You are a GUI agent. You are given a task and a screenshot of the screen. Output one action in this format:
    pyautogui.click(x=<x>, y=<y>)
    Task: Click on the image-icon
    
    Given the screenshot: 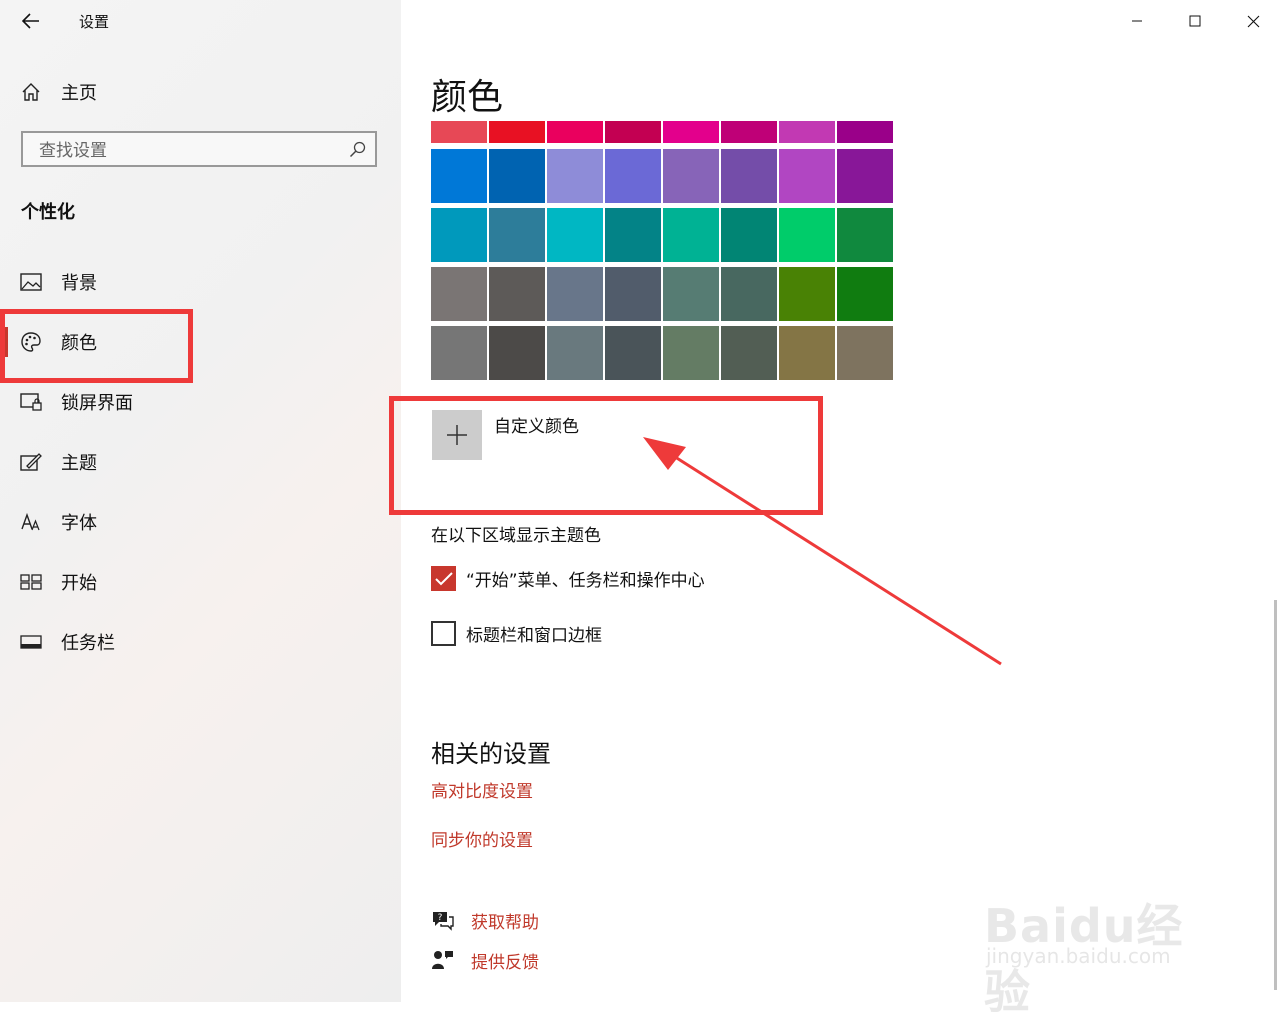 What is the action you would take?
    pyautogui.click(x=31, y=282)
    